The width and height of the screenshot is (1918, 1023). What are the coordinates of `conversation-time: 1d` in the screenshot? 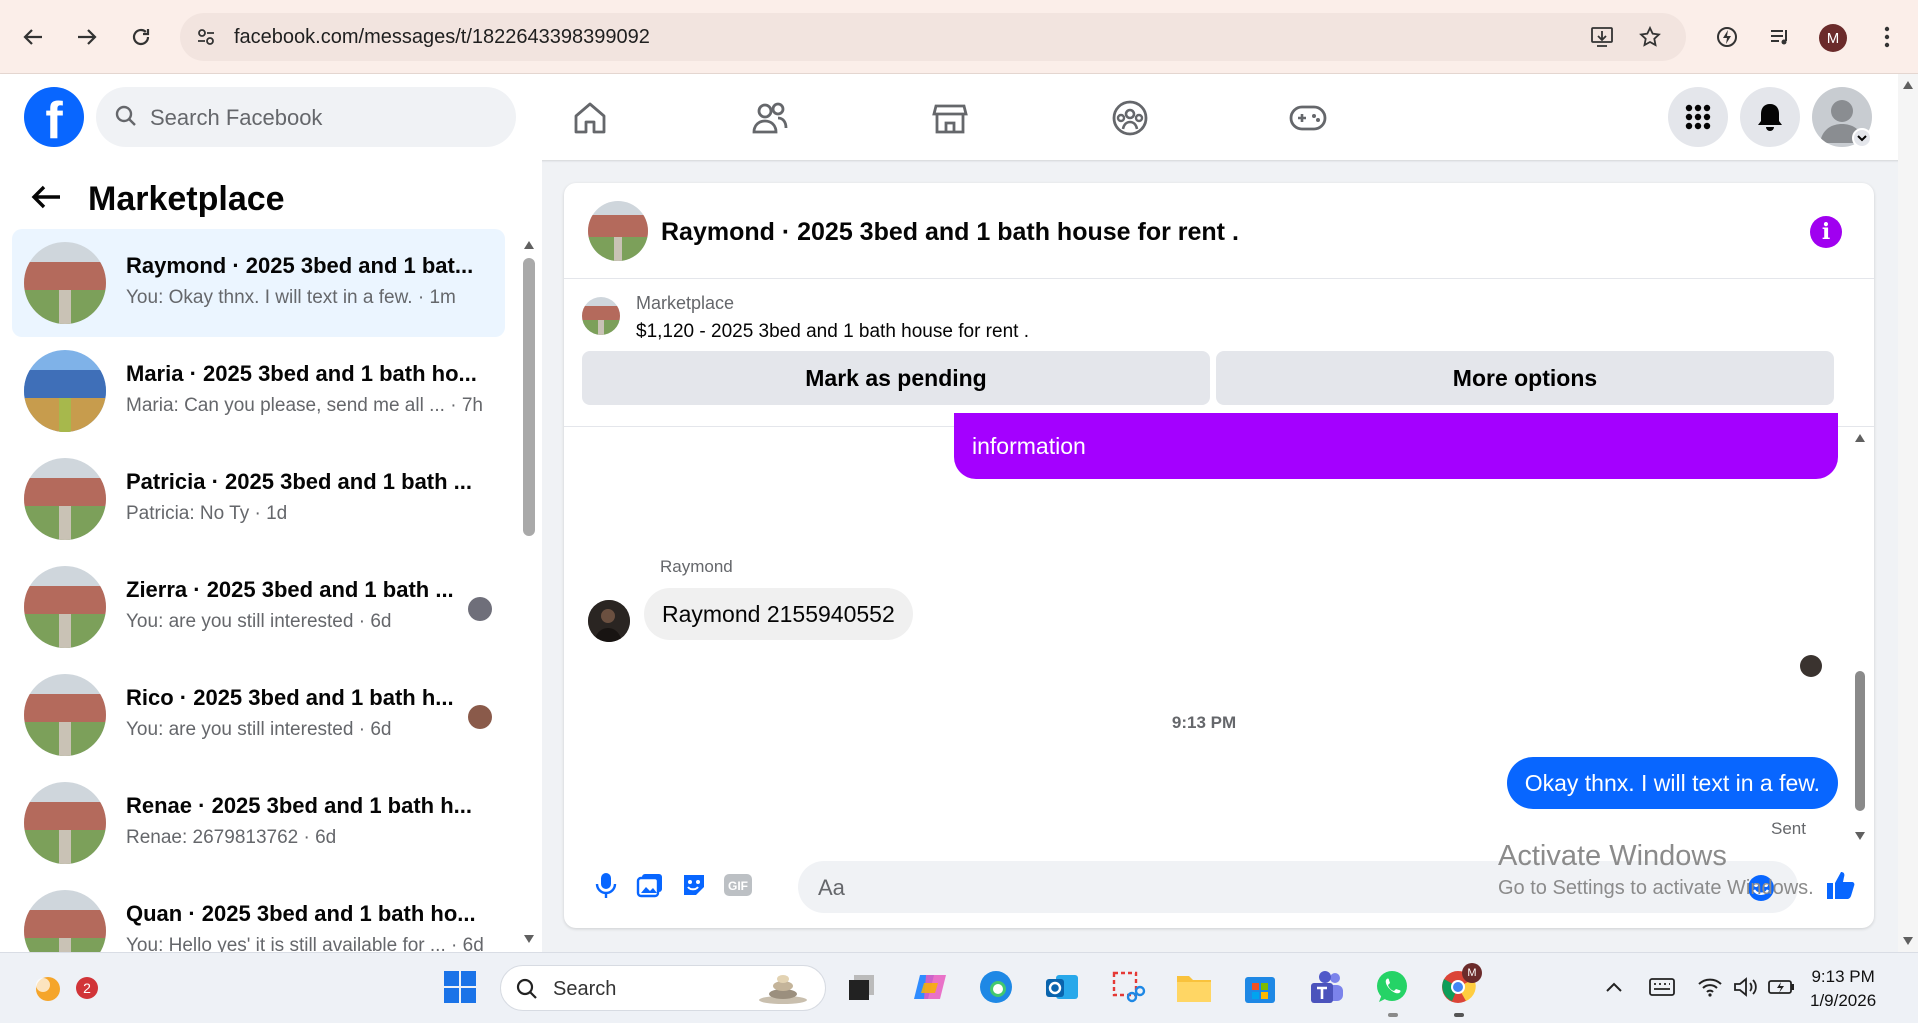 It's located at (277, 513).